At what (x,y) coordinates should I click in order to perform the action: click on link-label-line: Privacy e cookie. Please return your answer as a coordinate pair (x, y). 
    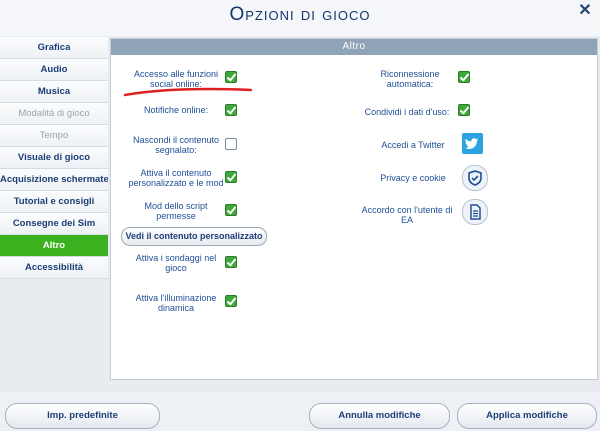
    Looking at the image, I should click on (413, 178).